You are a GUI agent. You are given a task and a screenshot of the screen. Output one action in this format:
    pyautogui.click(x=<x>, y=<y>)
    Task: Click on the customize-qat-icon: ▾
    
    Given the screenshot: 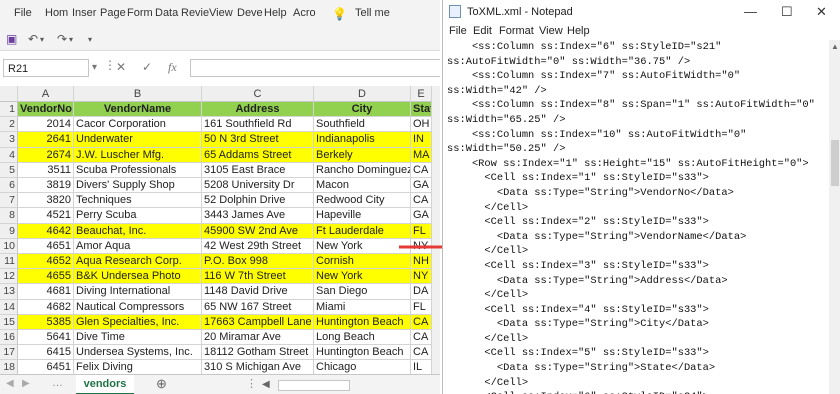 What is the action you would take?
    pyautogui.click(x=90, y=39)
    